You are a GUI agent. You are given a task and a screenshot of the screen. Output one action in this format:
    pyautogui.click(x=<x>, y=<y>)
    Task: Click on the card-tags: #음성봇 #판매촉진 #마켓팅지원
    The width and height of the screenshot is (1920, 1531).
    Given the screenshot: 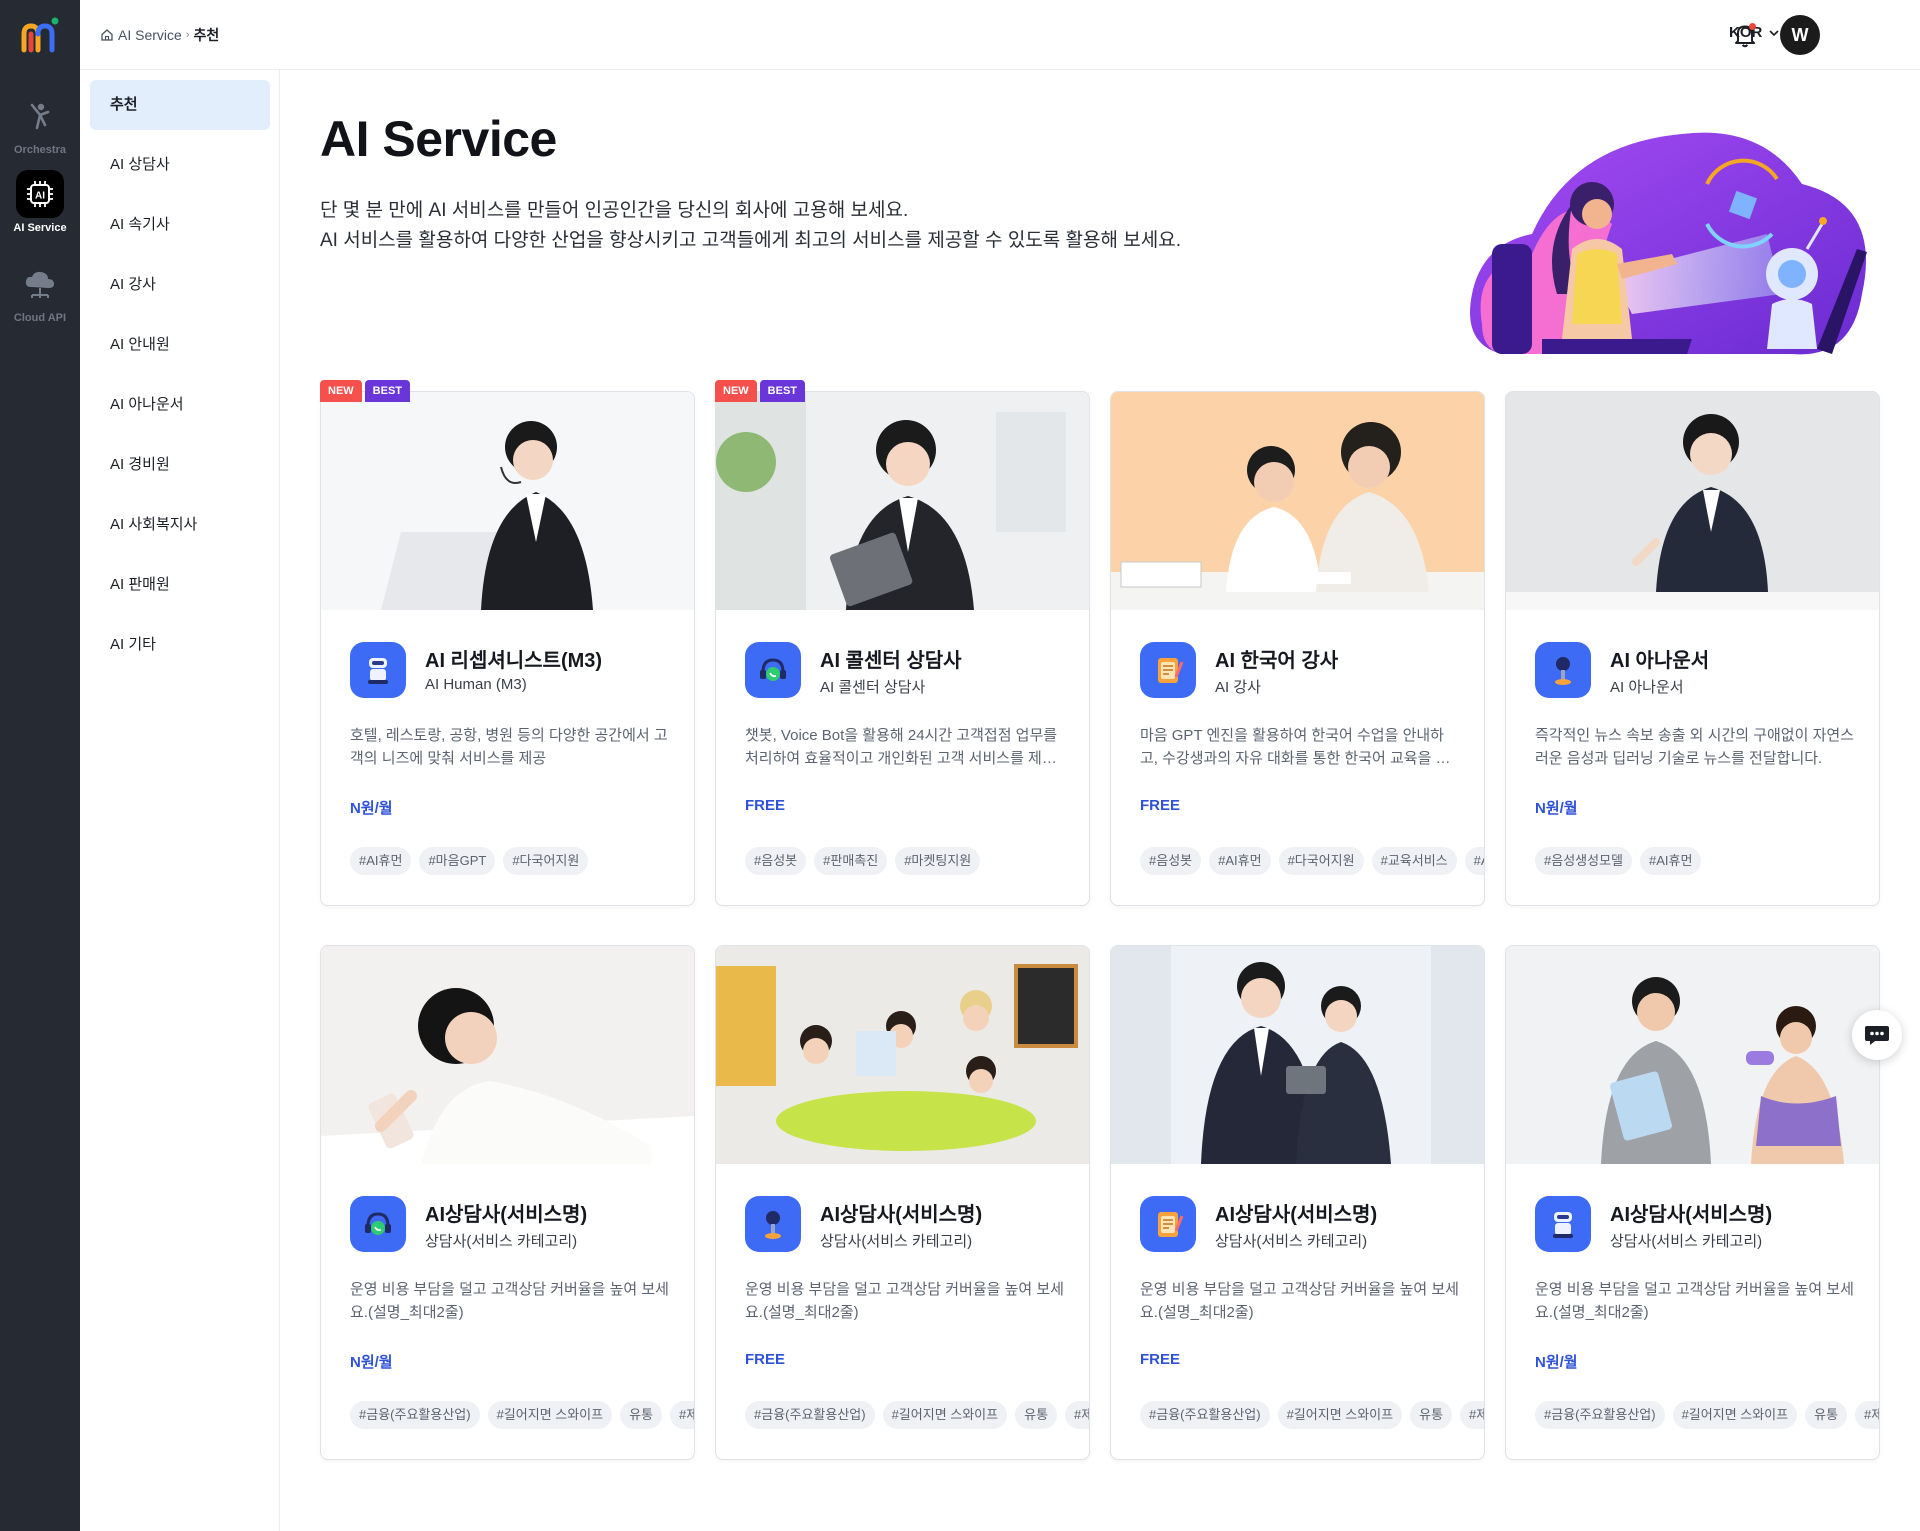 What is the action you would take?
    pyautogui.click(x=917, y=862)
    